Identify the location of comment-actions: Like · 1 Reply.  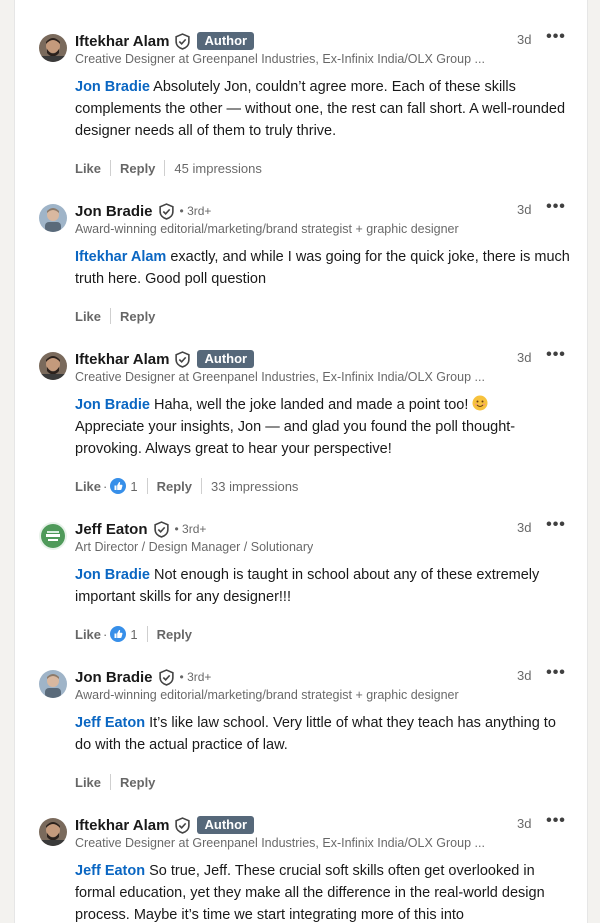
(133, 634).